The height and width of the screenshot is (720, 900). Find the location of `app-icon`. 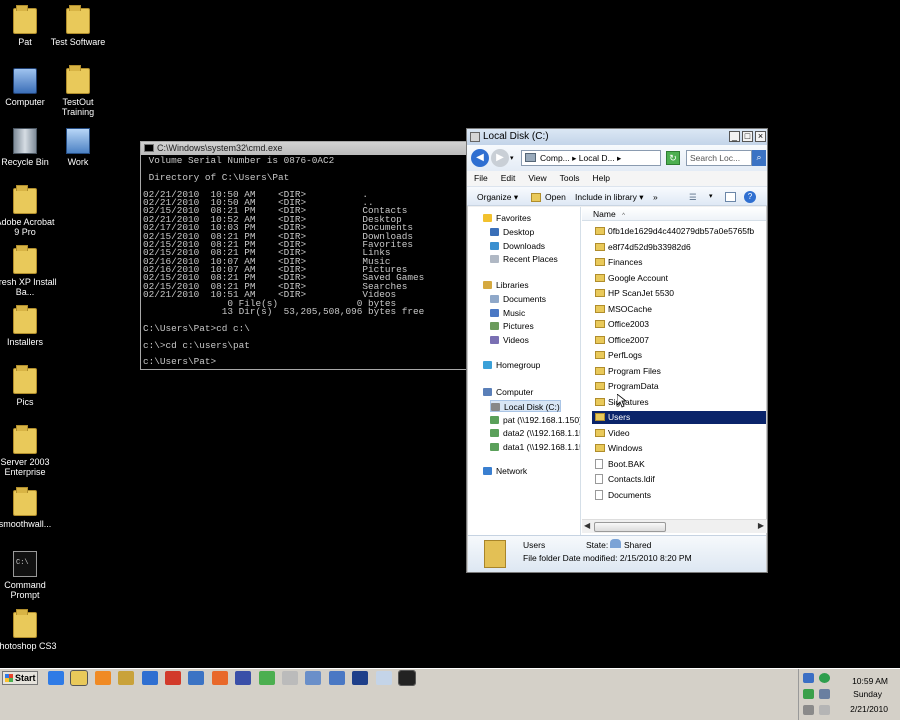

app-icon is located at coordinates (126, 678).